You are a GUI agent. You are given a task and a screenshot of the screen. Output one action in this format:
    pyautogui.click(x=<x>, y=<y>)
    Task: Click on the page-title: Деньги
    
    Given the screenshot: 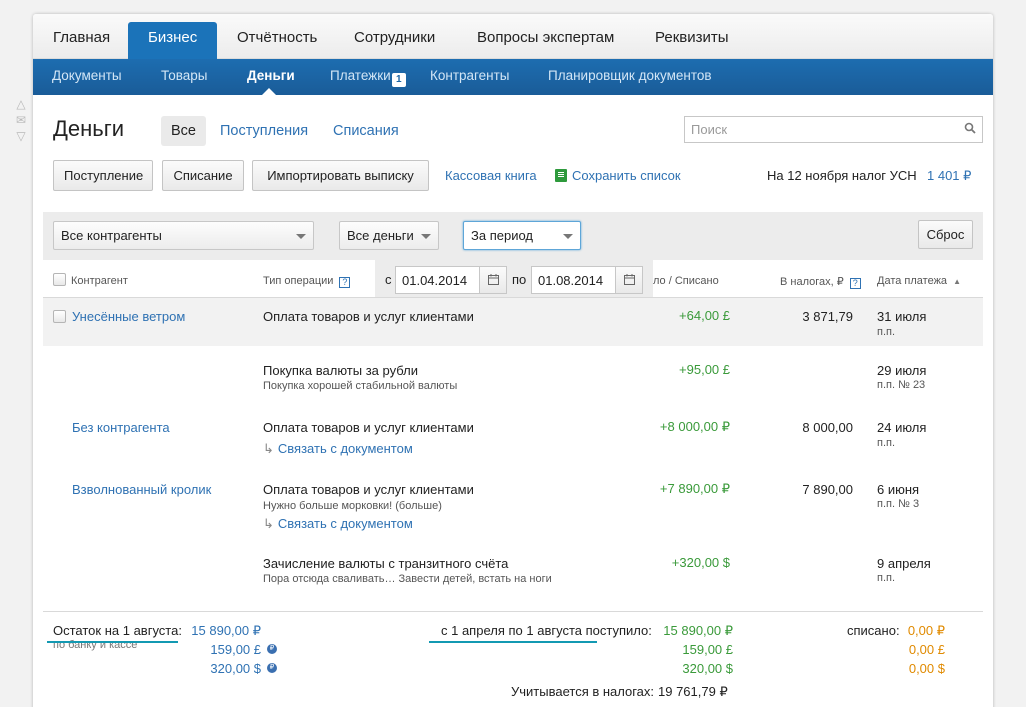 What is the action you would take?
    pyautogui.click(x=89, y=128)
    